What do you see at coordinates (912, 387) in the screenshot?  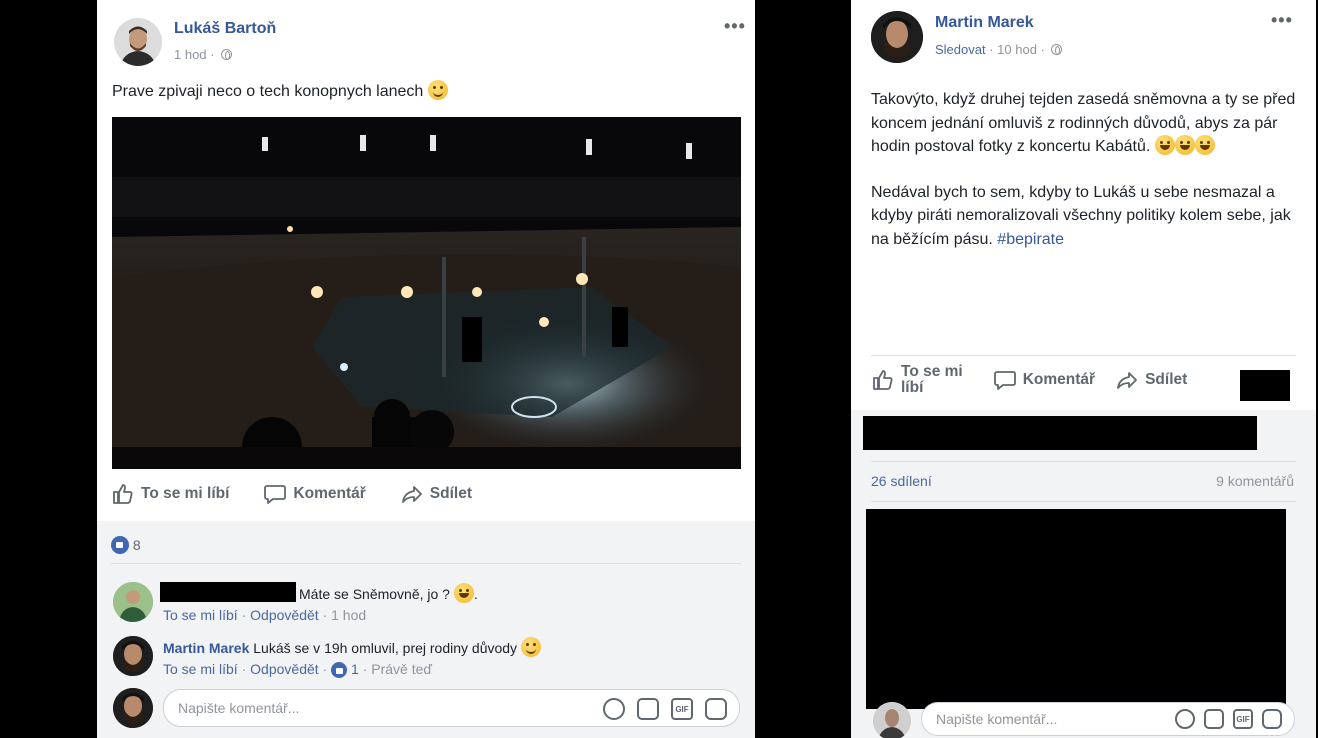 I see `like-label-line2: líbí` at bounding box center [912, 387].